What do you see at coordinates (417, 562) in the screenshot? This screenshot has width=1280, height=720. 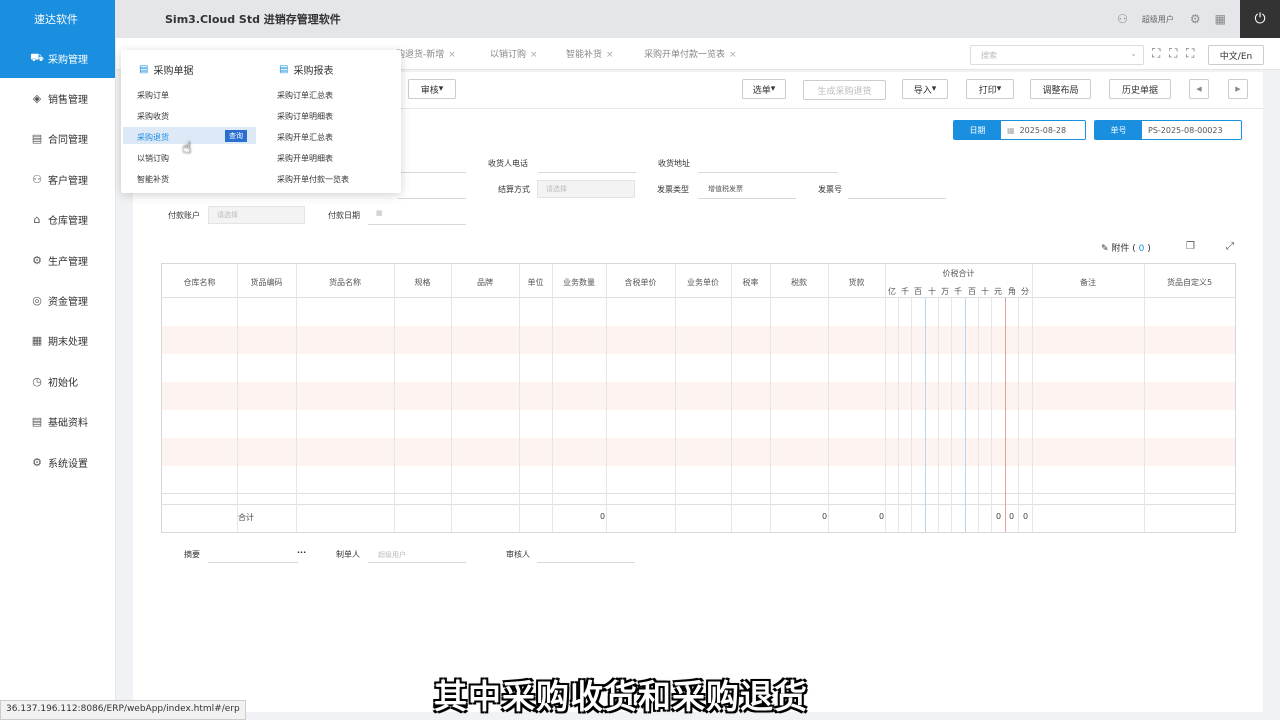 I see `maker-input` at bounding box center [417, 562].